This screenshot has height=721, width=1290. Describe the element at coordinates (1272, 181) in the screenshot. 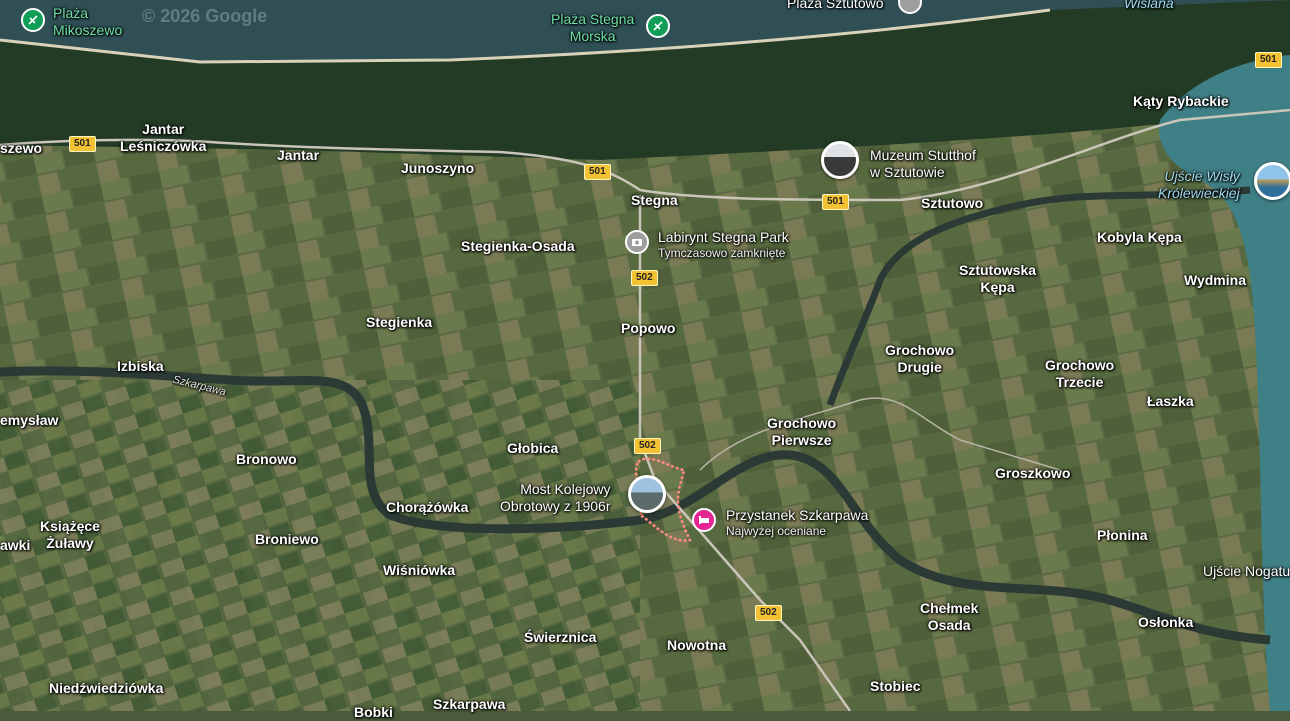

I see `photo-marker-ujscie` at that location.